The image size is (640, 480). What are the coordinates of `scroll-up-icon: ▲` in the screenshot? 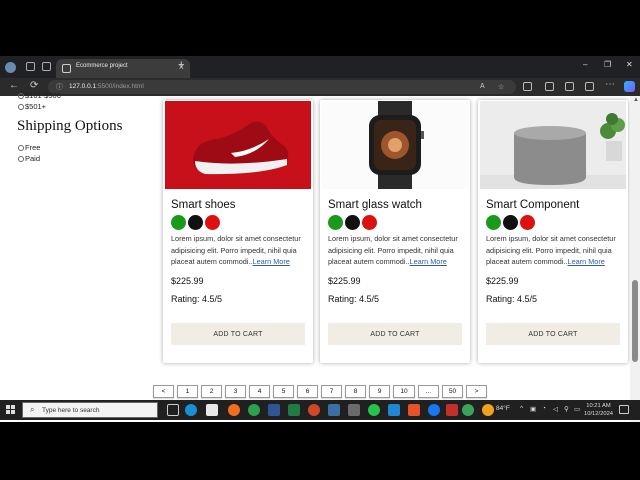 It's located at (636, 100).